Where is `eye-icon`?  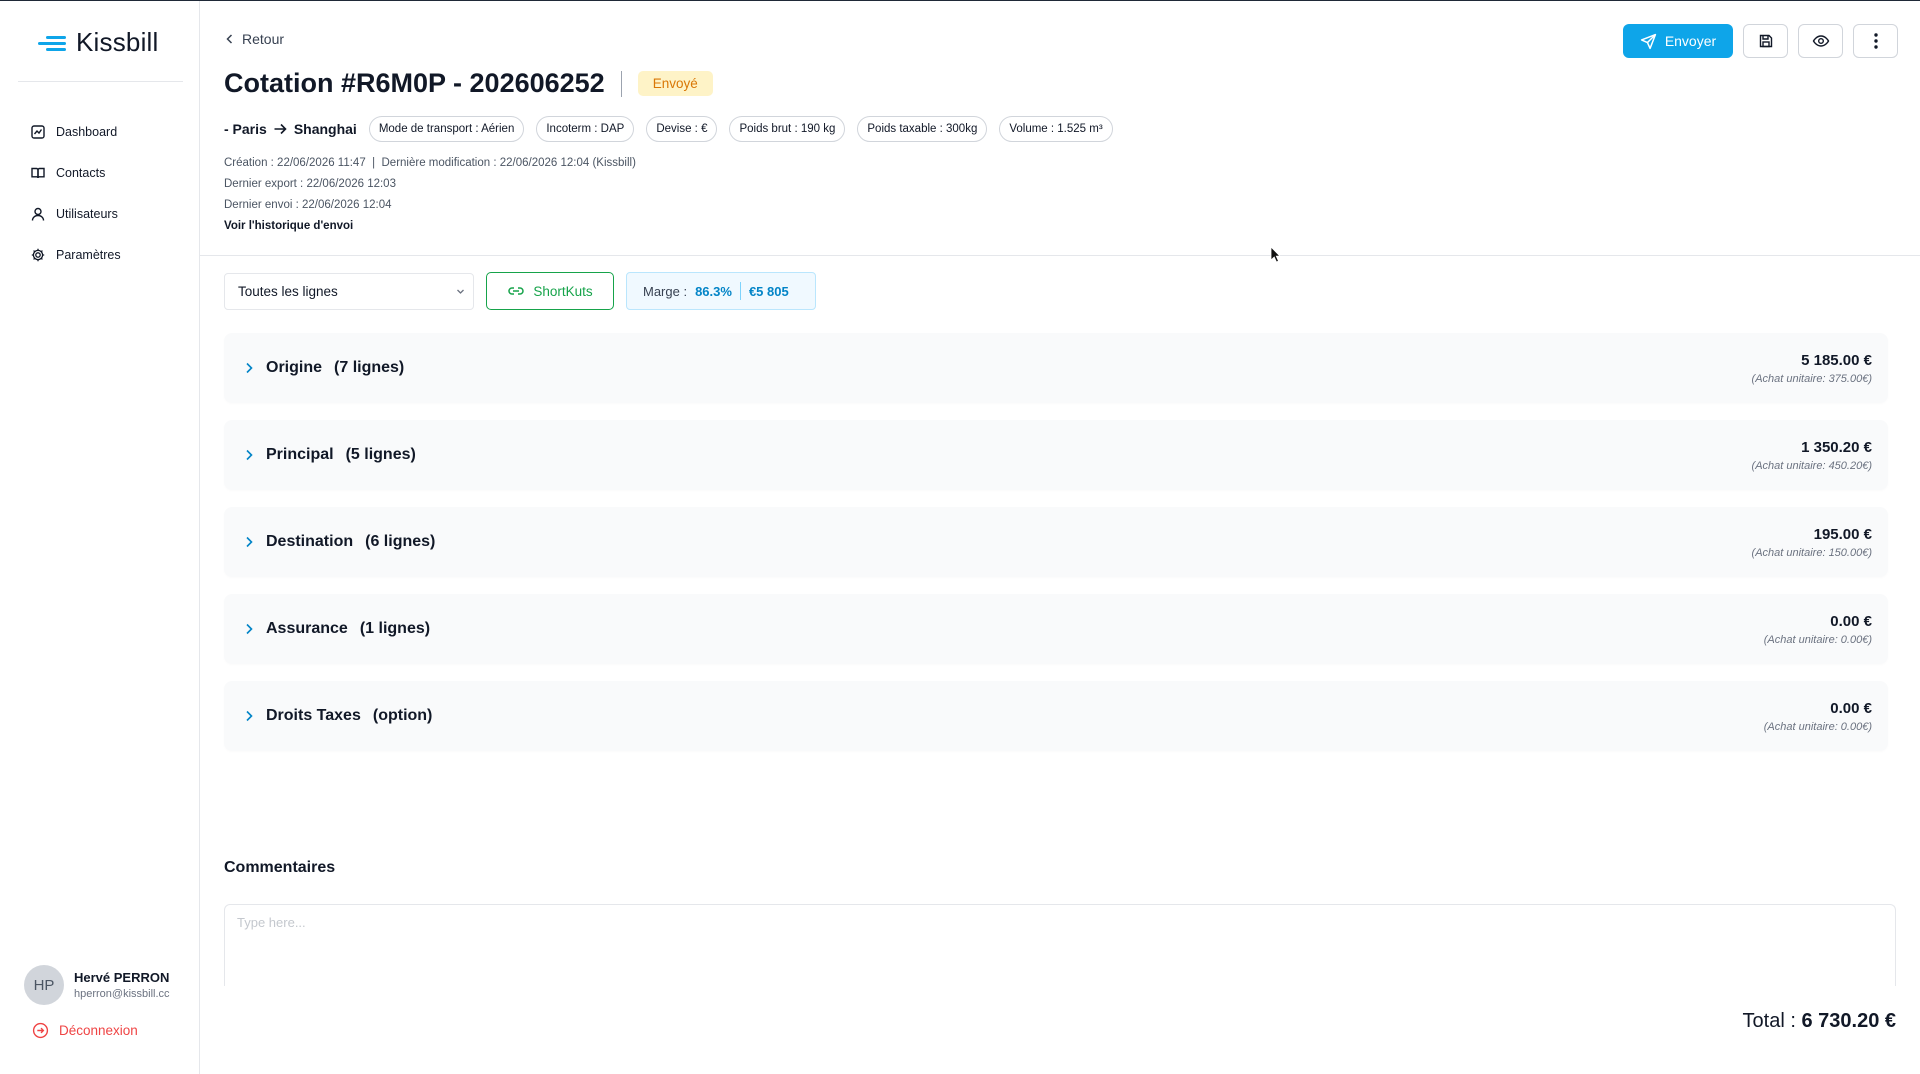 eye-icon is located at coordinates (1820, 41).